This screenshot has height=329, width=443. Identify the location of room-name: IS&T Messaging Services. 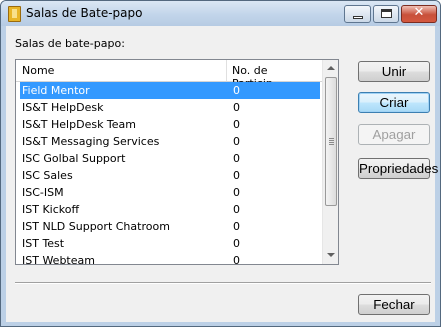
(91, 141).